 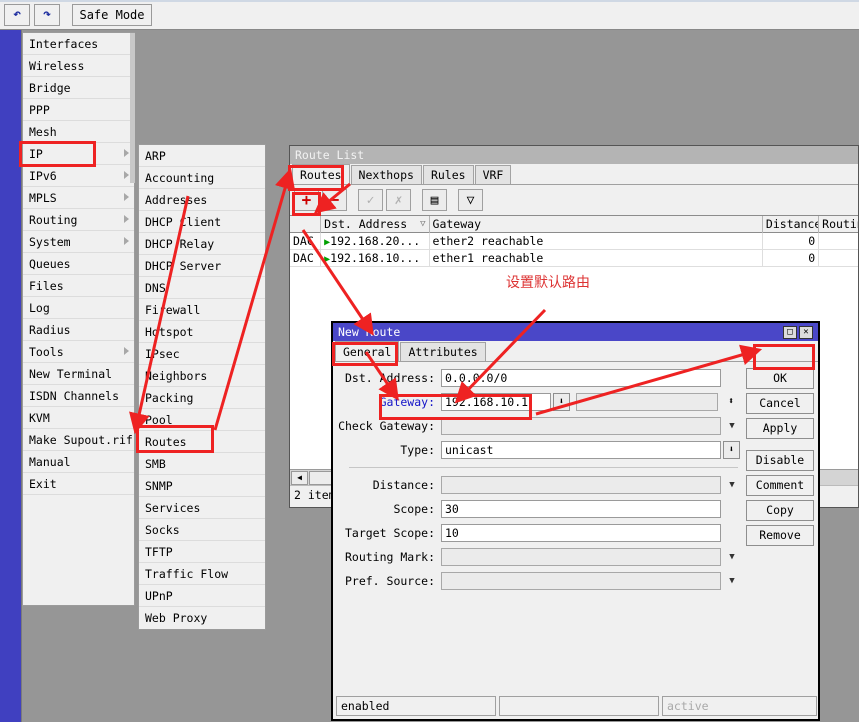 I want to click on safe-mode-button: Safe Mode, so click(x=112, y=14).